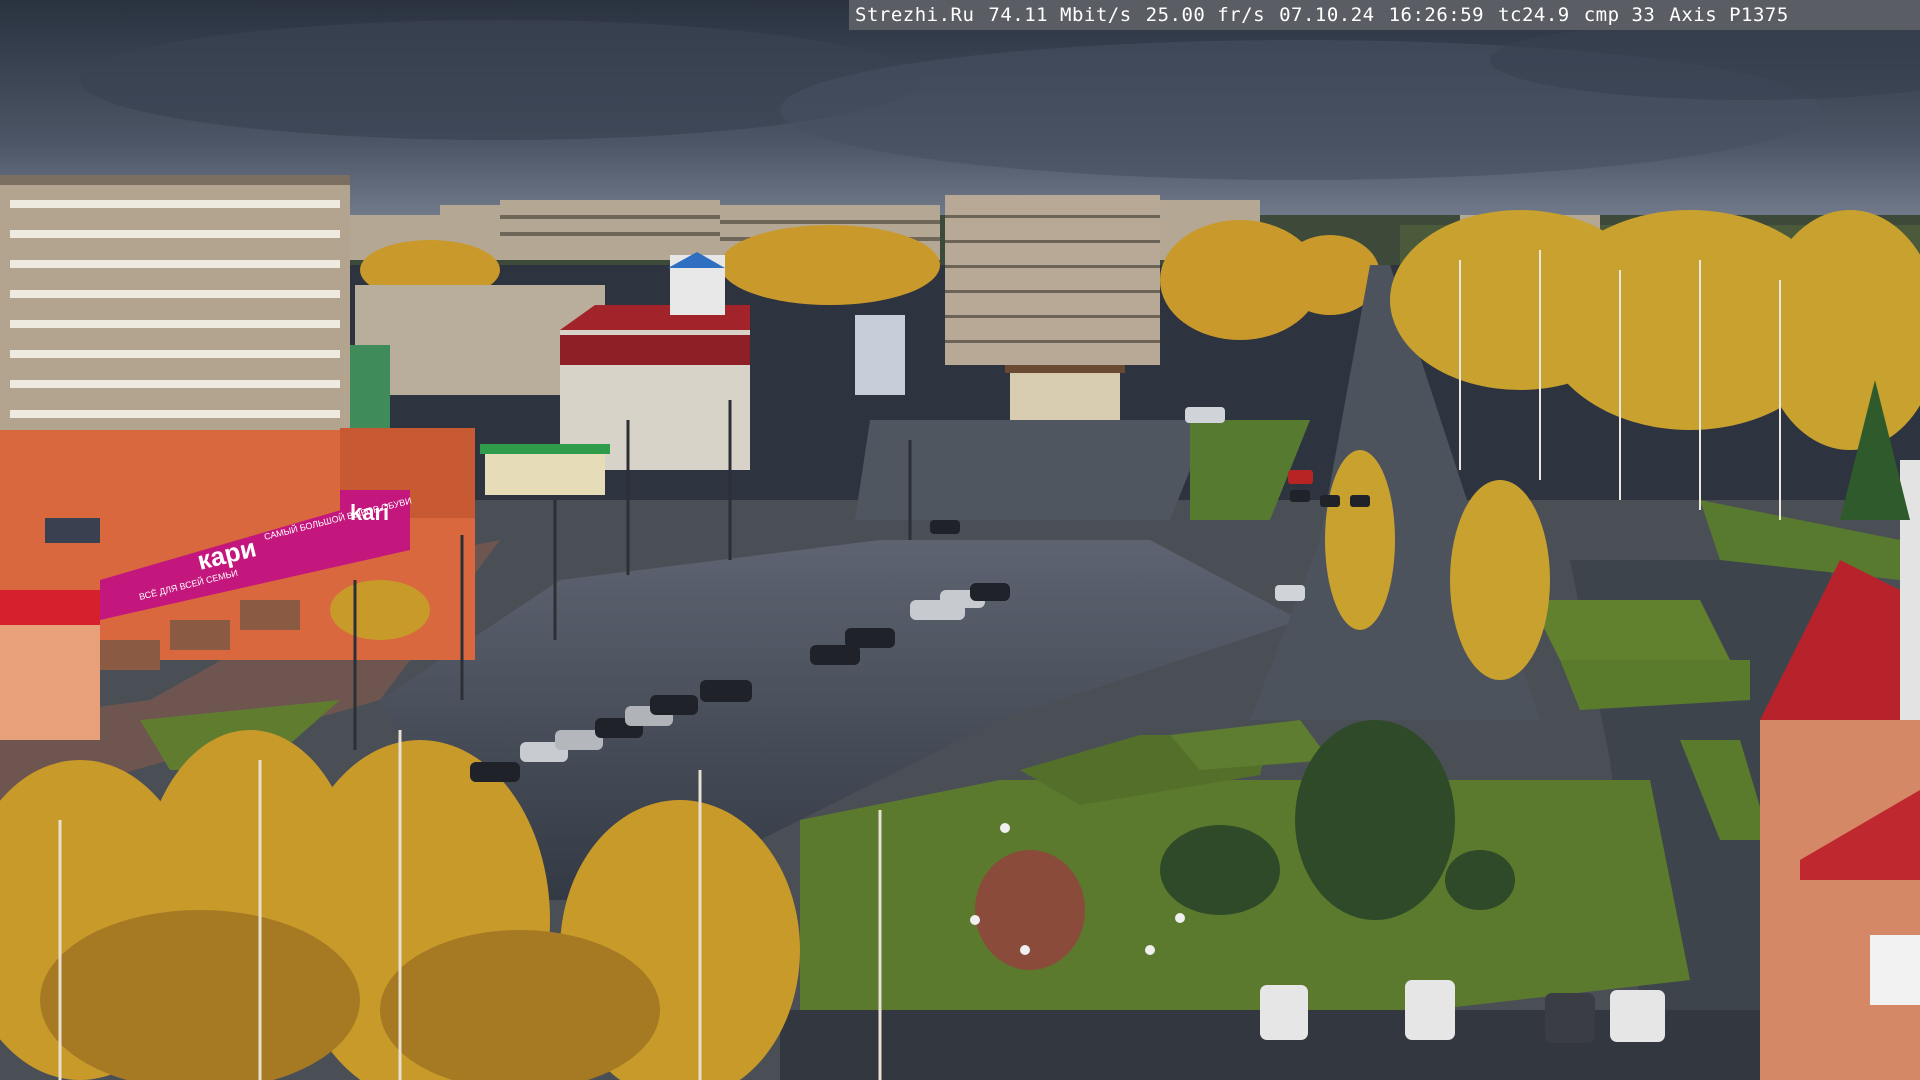  I want to click on tc-label: tc24.9, so click(1534, 15).